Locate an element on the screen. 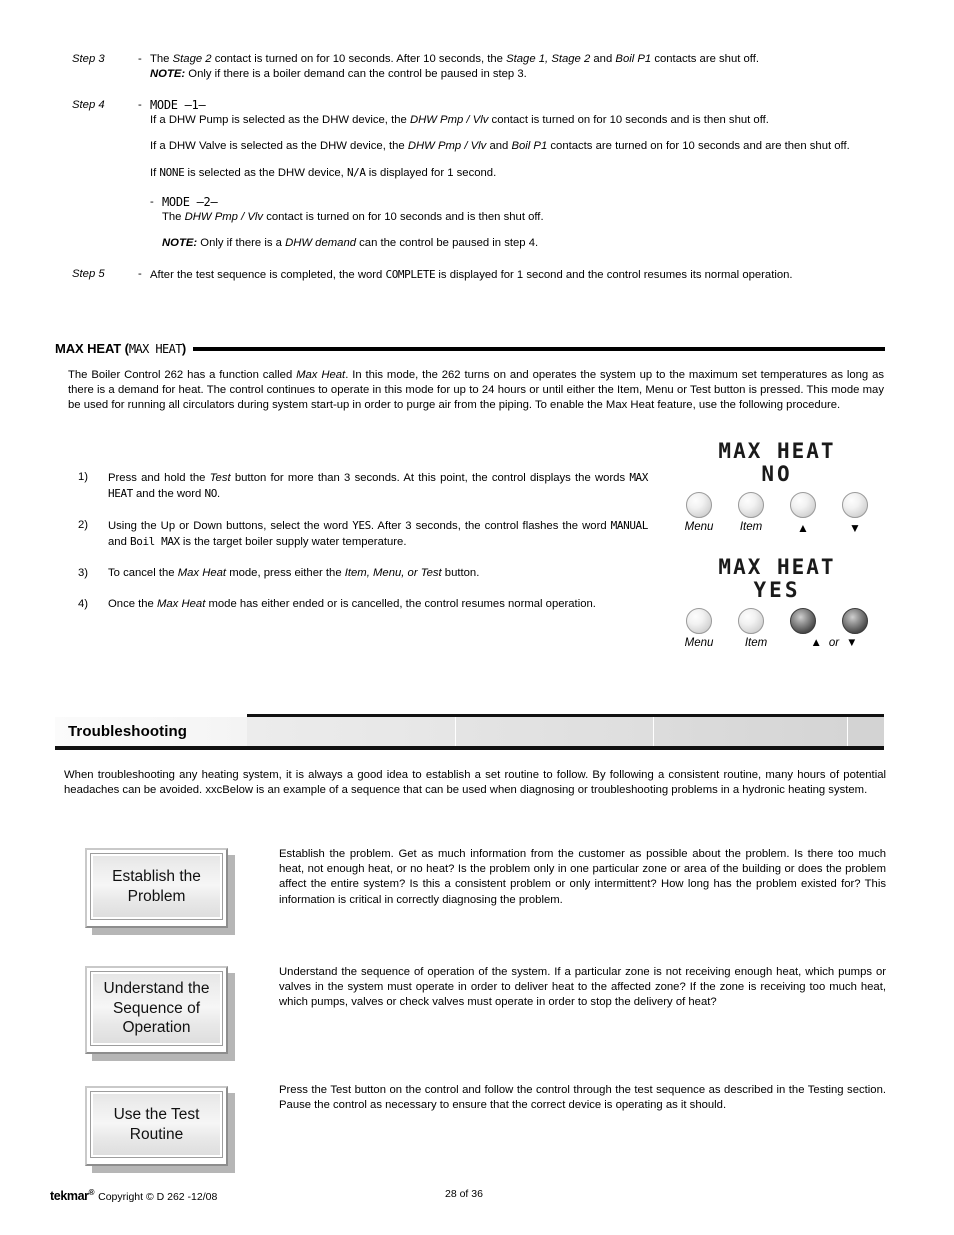 The height and width of the screenshot is (1235, 954). step-3-dash: - is located at coordinates (140, 59).